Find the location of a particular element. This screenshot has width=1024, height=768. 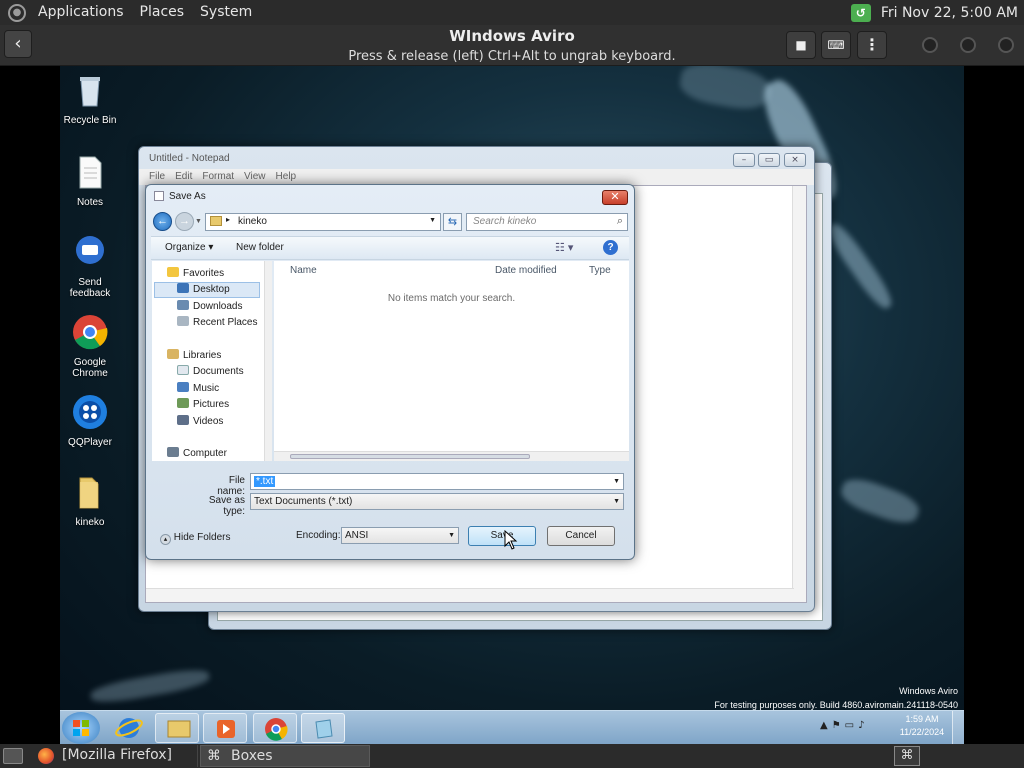

address-bar: ▸ kineko ▼ is located at coordinates (323, 222).